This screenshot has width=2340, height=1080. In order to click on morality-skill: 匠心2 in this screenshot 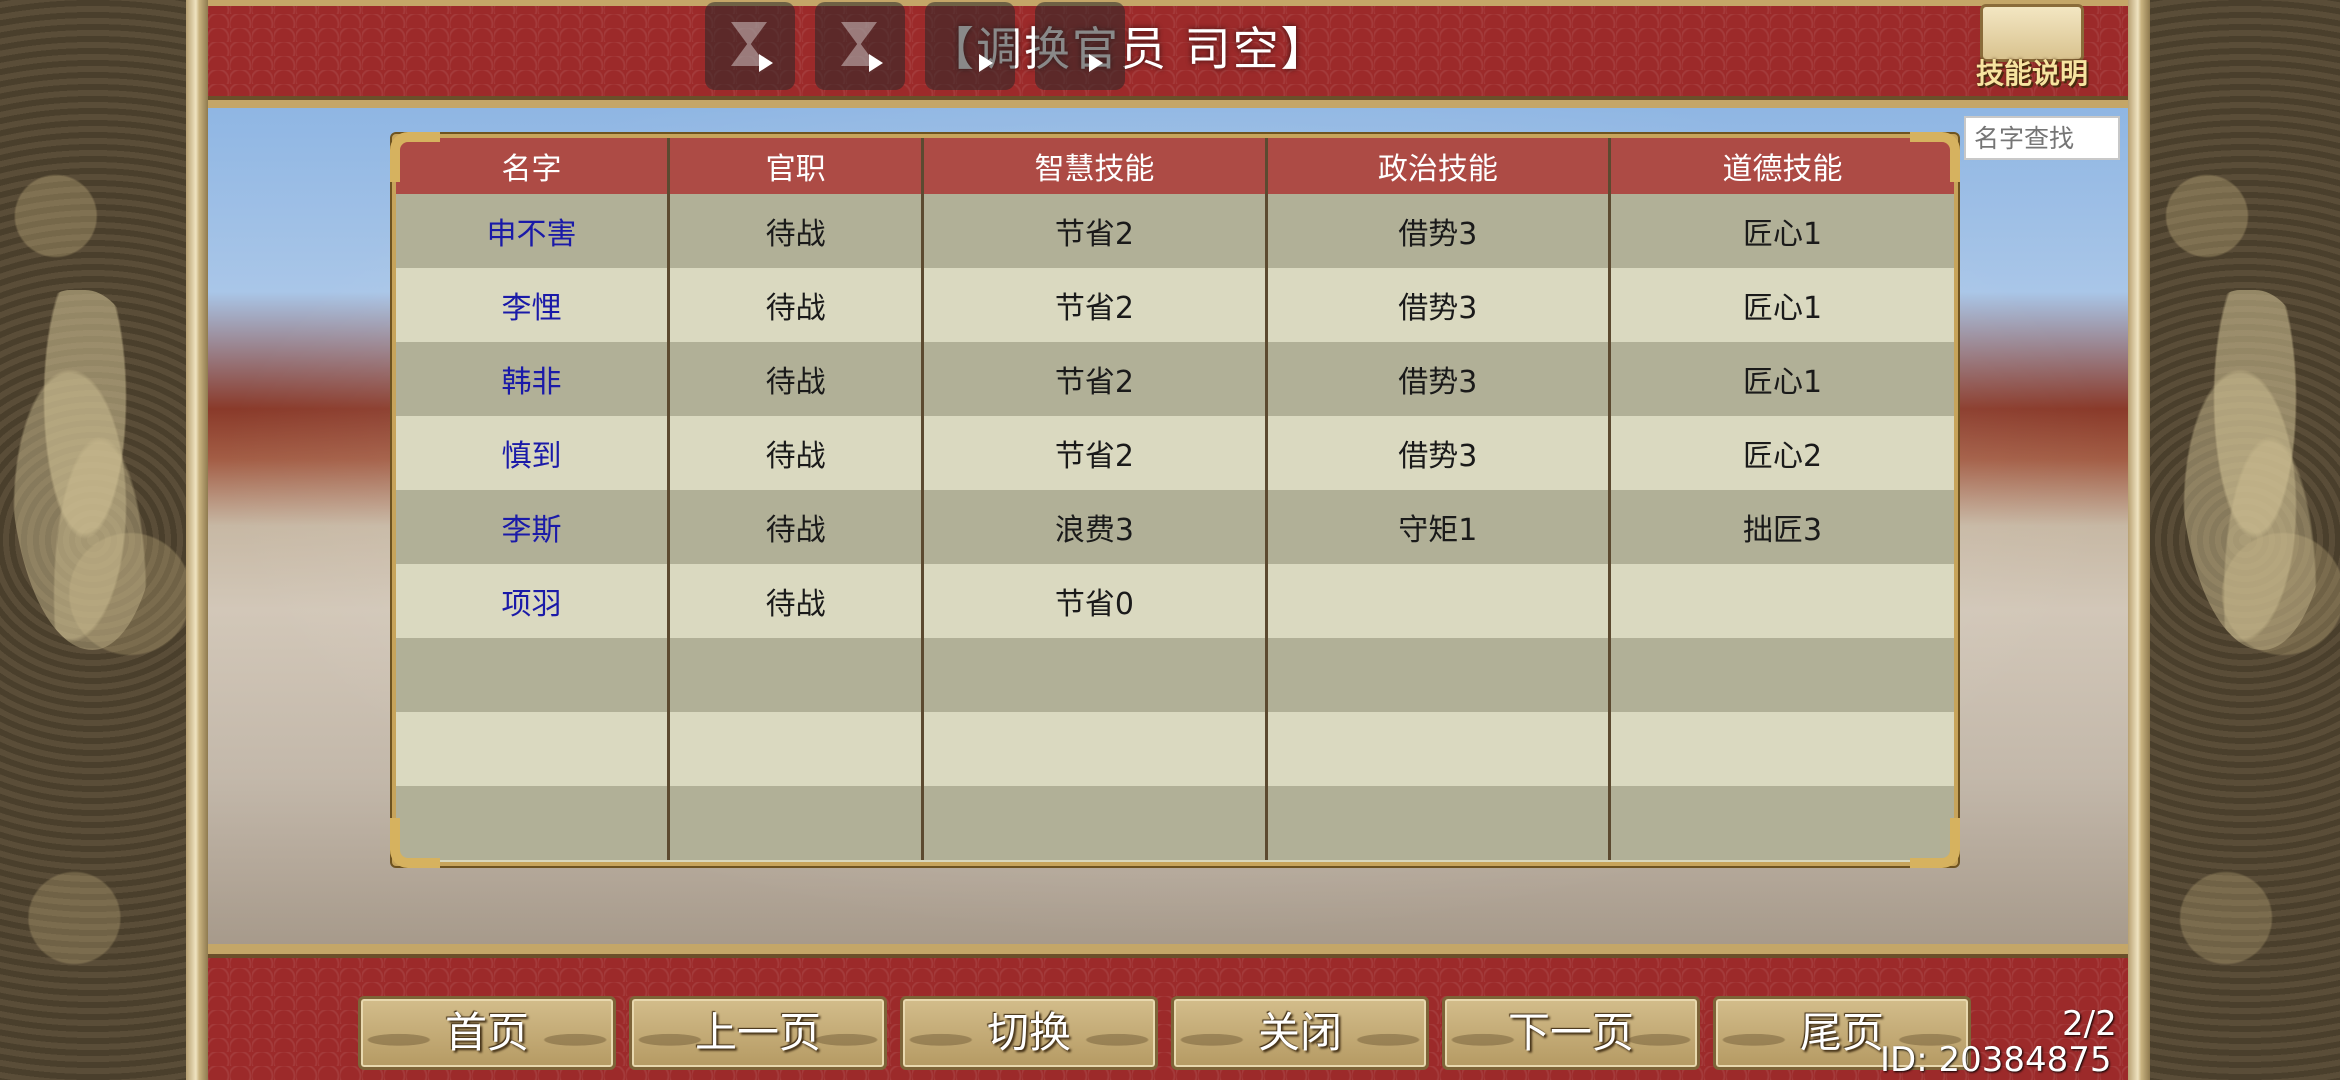, I will do `click(1781, 453)`.